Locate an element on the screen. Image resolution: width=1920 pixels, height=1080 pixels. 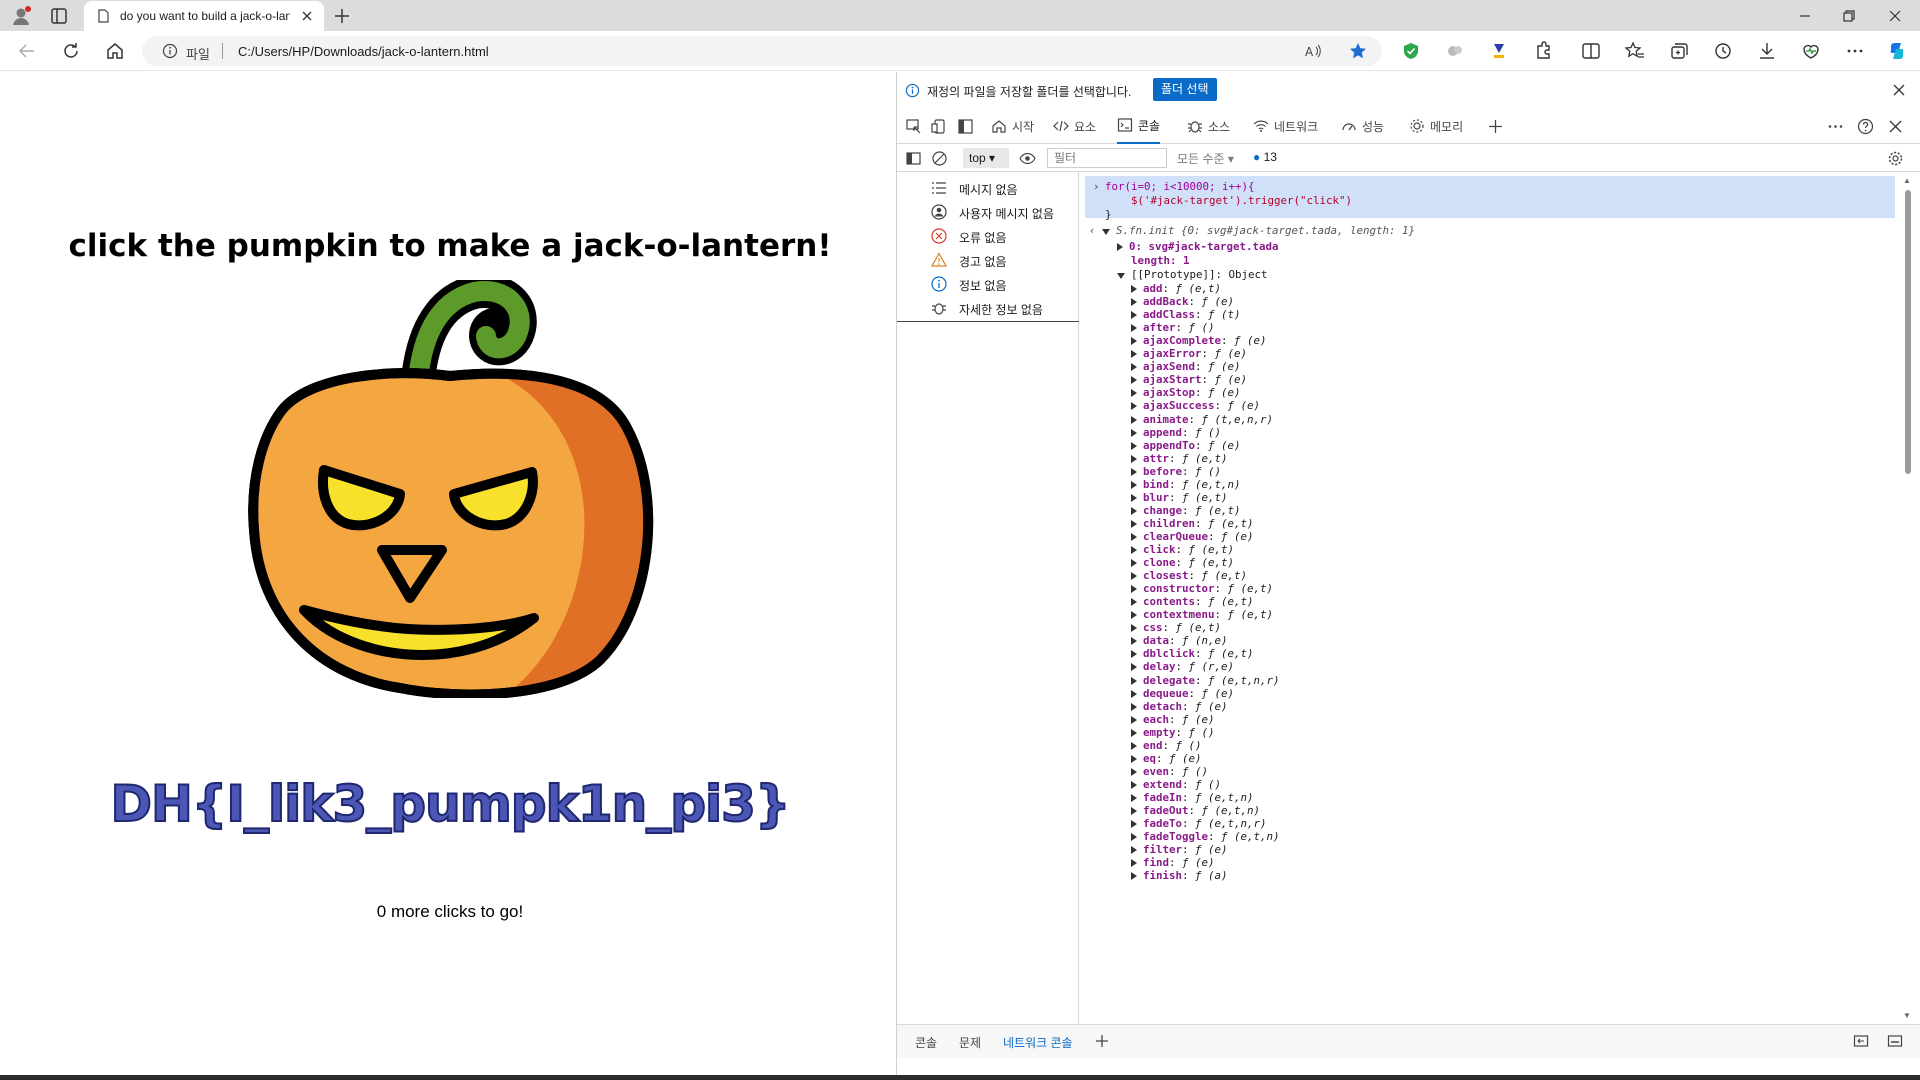
prototype-method-row: fadeToggle: ƒ (e,t,n) is located at coordinates (1205, 836).